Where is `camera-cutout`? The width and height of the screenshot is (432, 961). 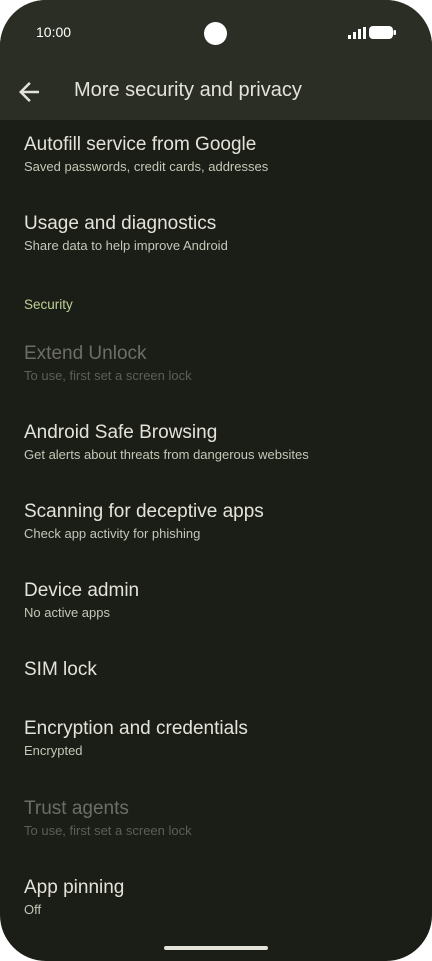 camera-cutout is located at coordinates (215, 33).